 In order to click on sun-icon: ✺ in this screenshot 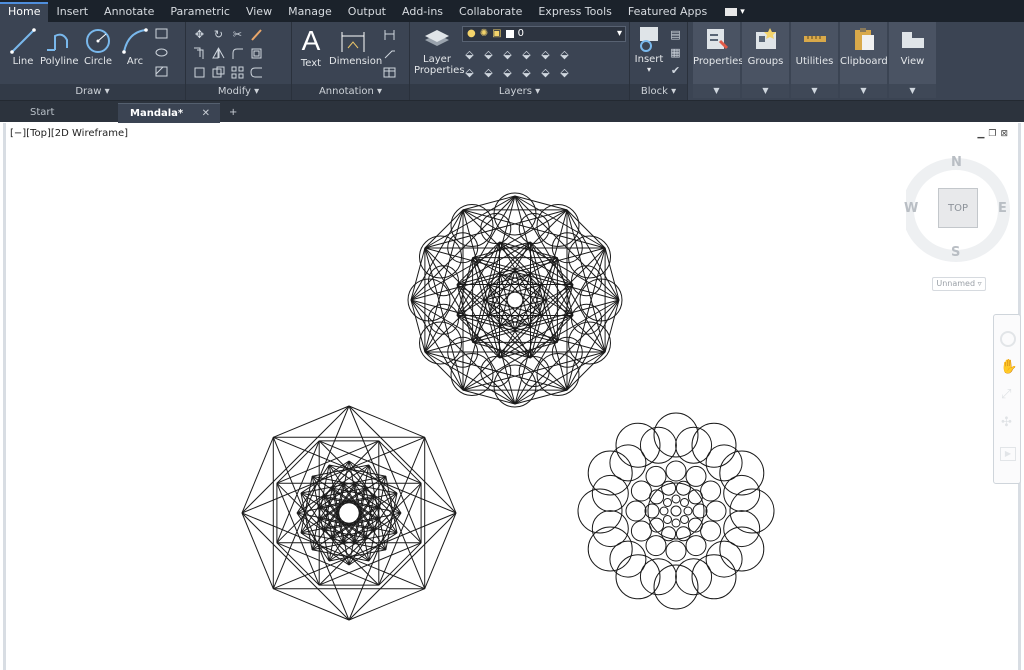, I will do `click(484, 33)`.